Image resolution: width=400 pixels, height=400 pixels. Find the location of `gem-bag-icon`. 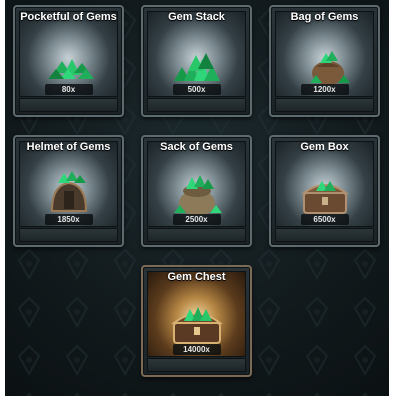

gem-bag-icon is located at coordinates (329, 68).